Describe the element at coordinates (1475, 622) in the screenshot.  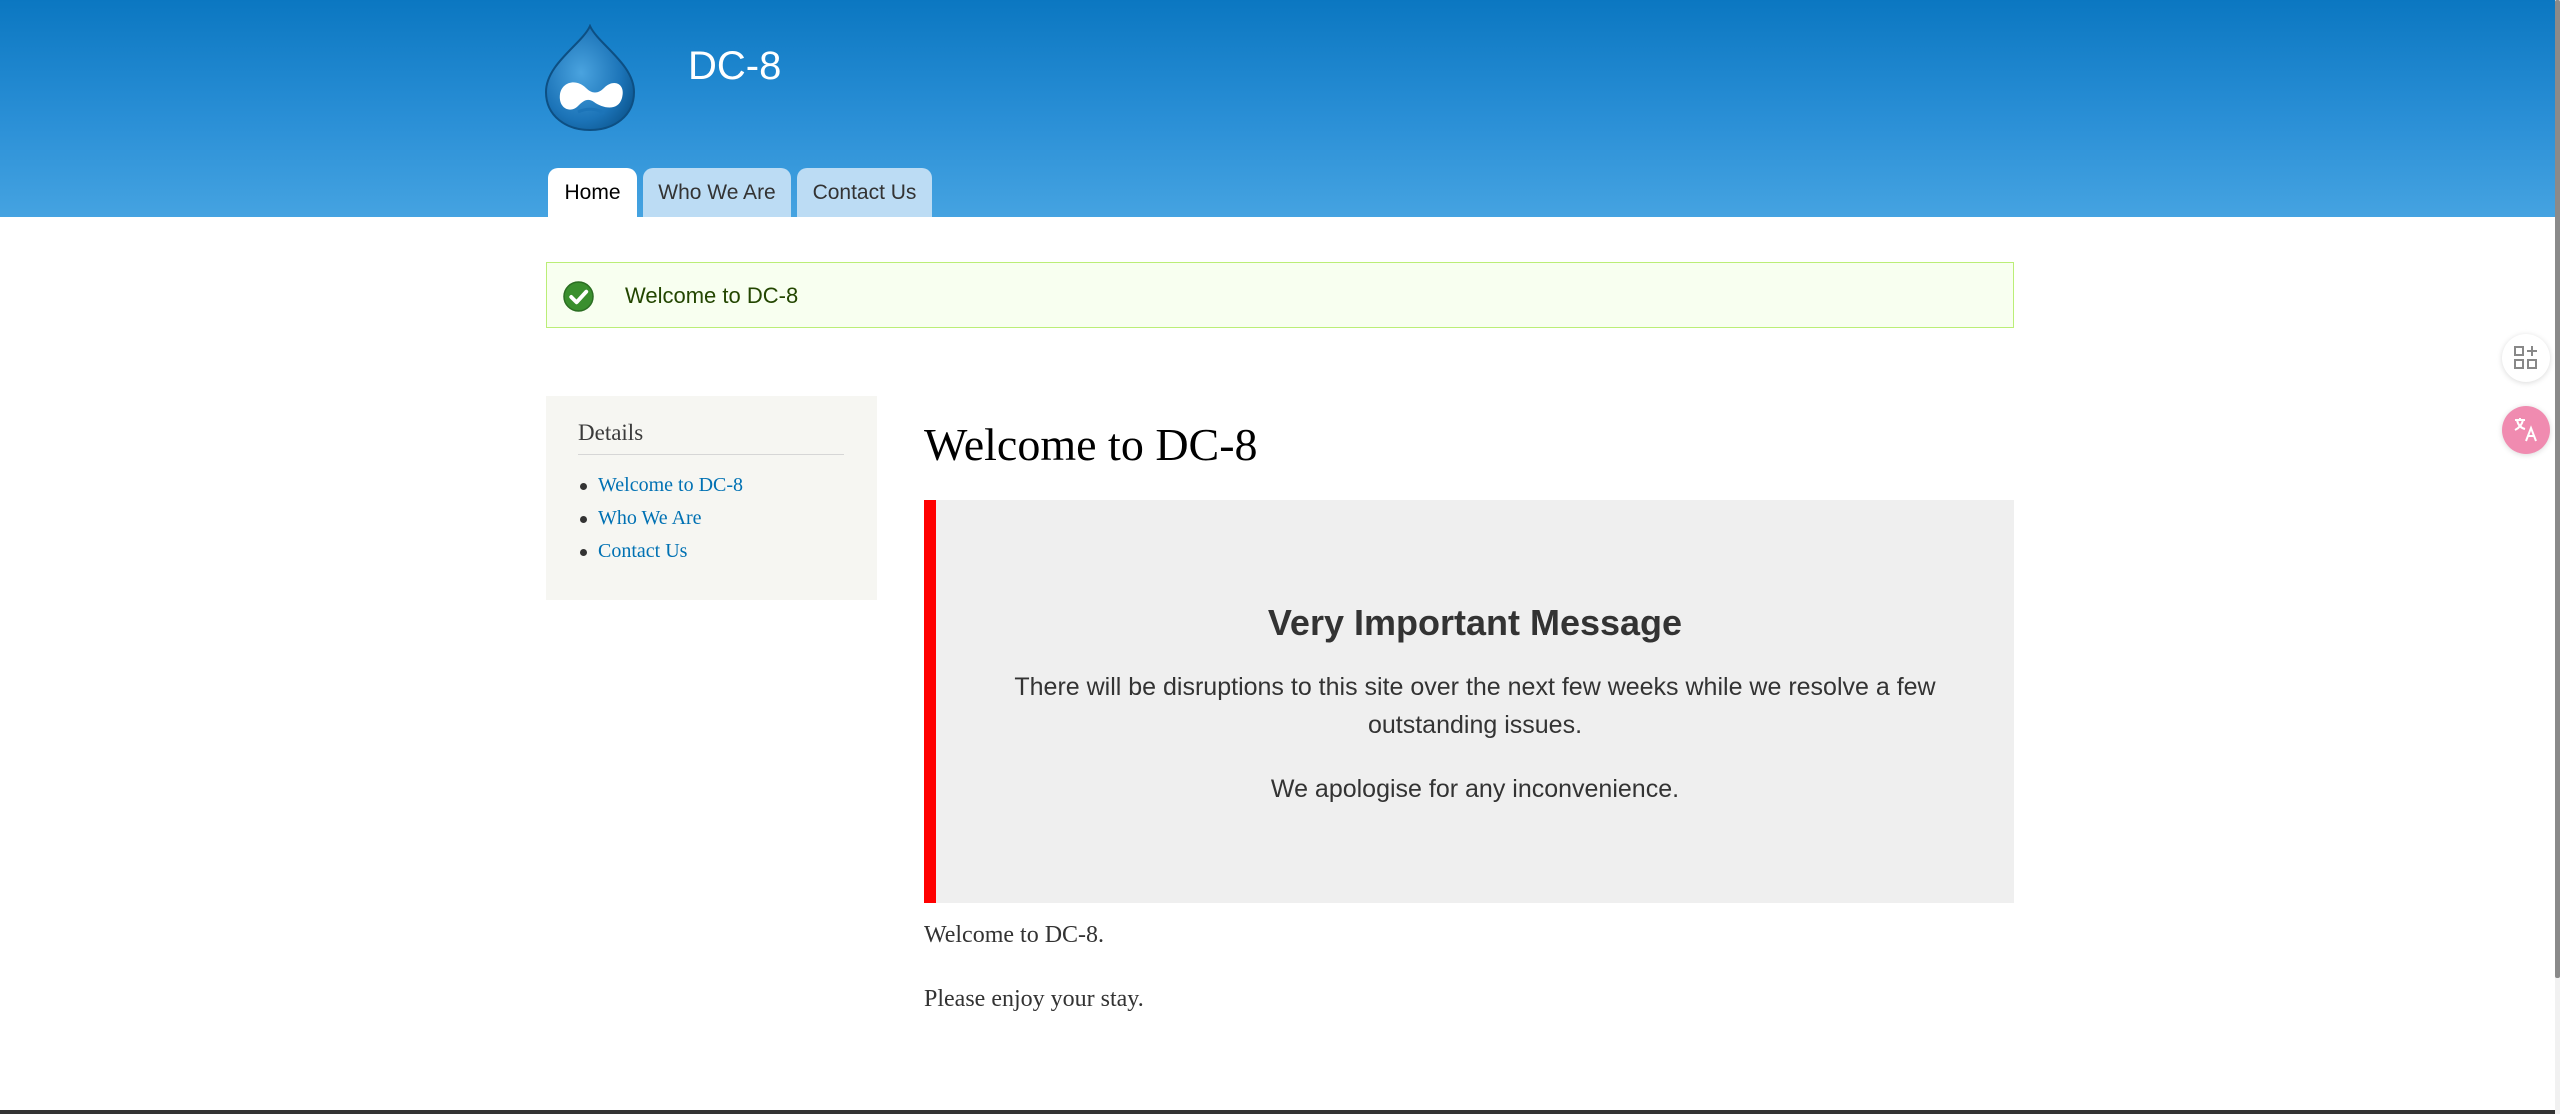
I see `notice-heading: Very Important Message` at that location.